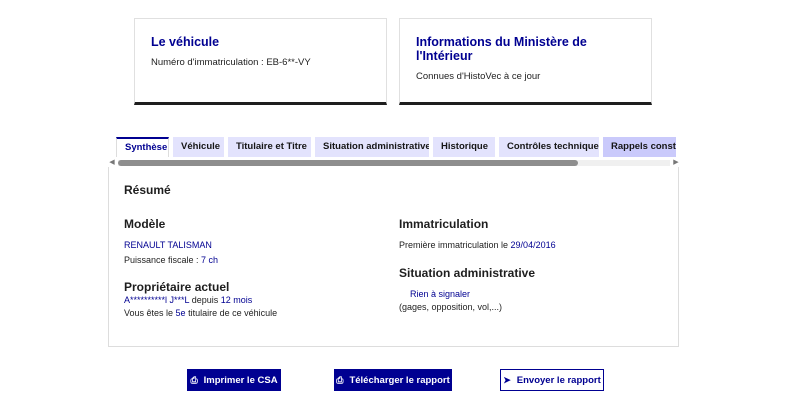  Describe the element at coordinates (444, 224) in the screenshot. I see `registration-heading: Immatriculation` at that location.